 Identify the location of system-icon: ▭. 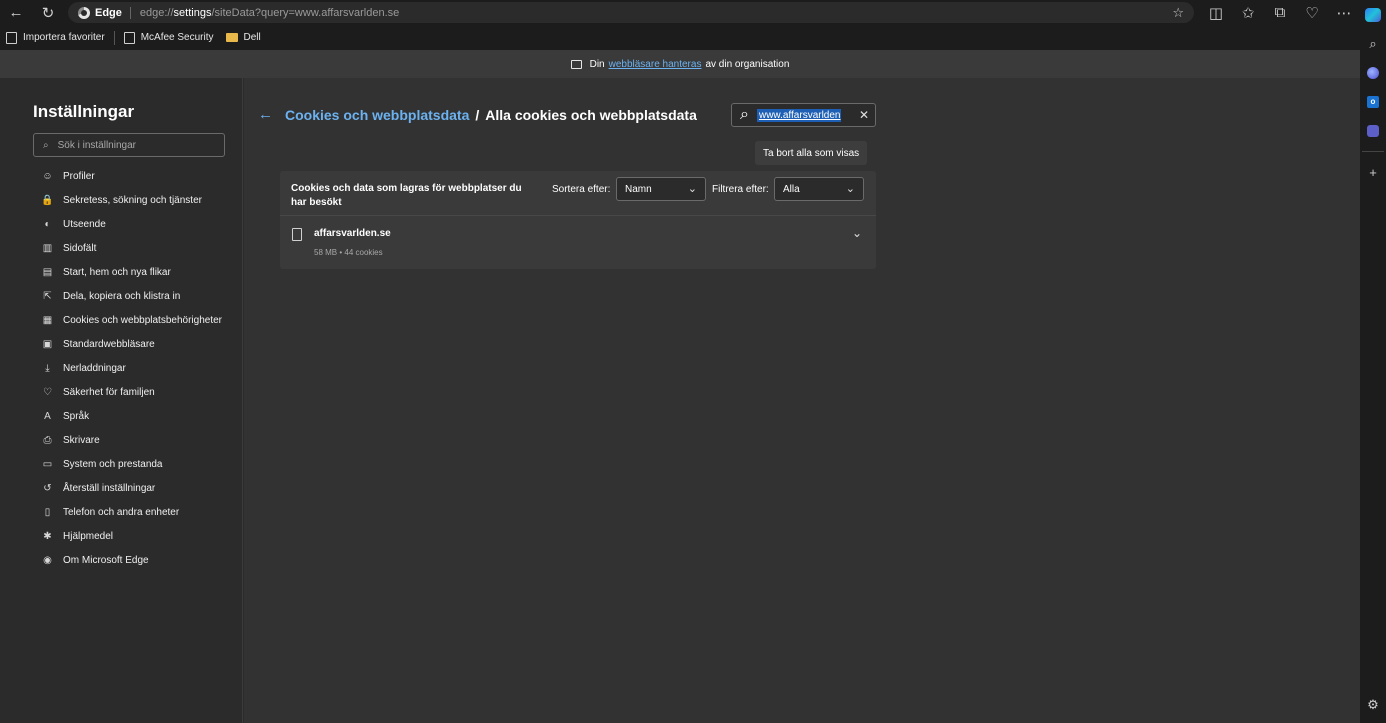
(47, 464).